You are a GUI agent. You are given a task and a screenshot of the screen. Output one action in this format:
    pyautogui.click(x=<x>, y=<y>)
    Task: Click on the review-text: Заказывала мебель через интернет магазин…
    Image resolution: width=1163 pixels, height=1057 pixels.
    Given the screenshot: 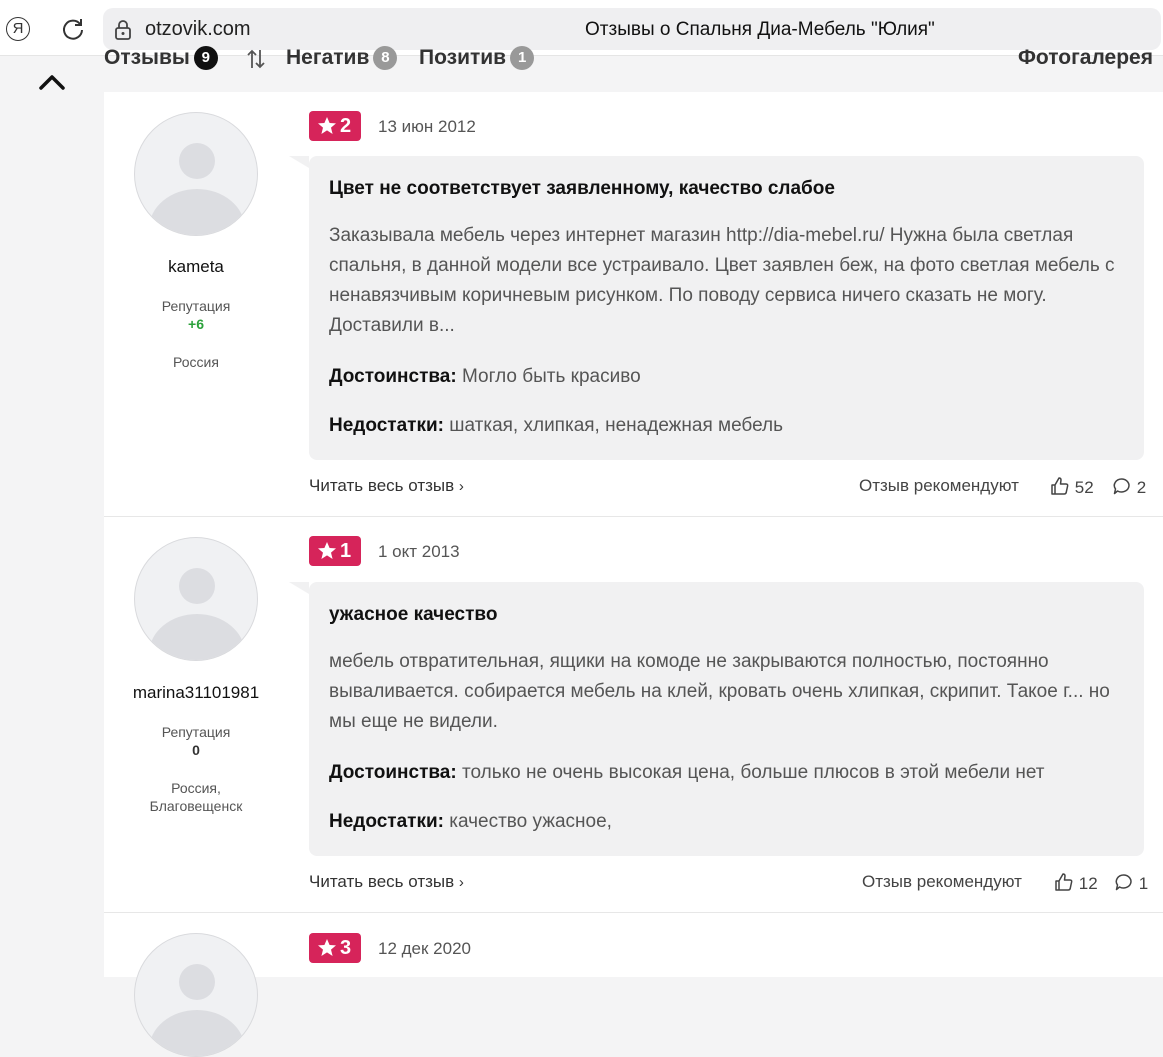 What is the action you would take?
    pyautogui.click(x=722, y=280)
    